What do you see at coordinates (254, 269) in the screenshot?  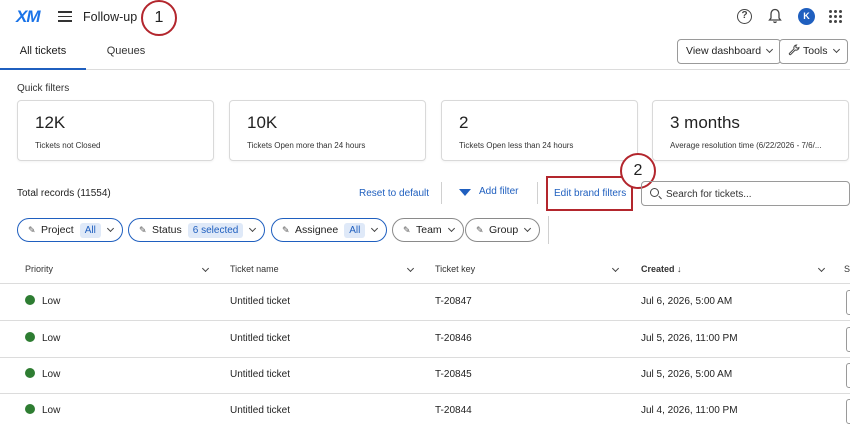 I see `column-header-label: Ticket name` at bounding box center [254, 269].